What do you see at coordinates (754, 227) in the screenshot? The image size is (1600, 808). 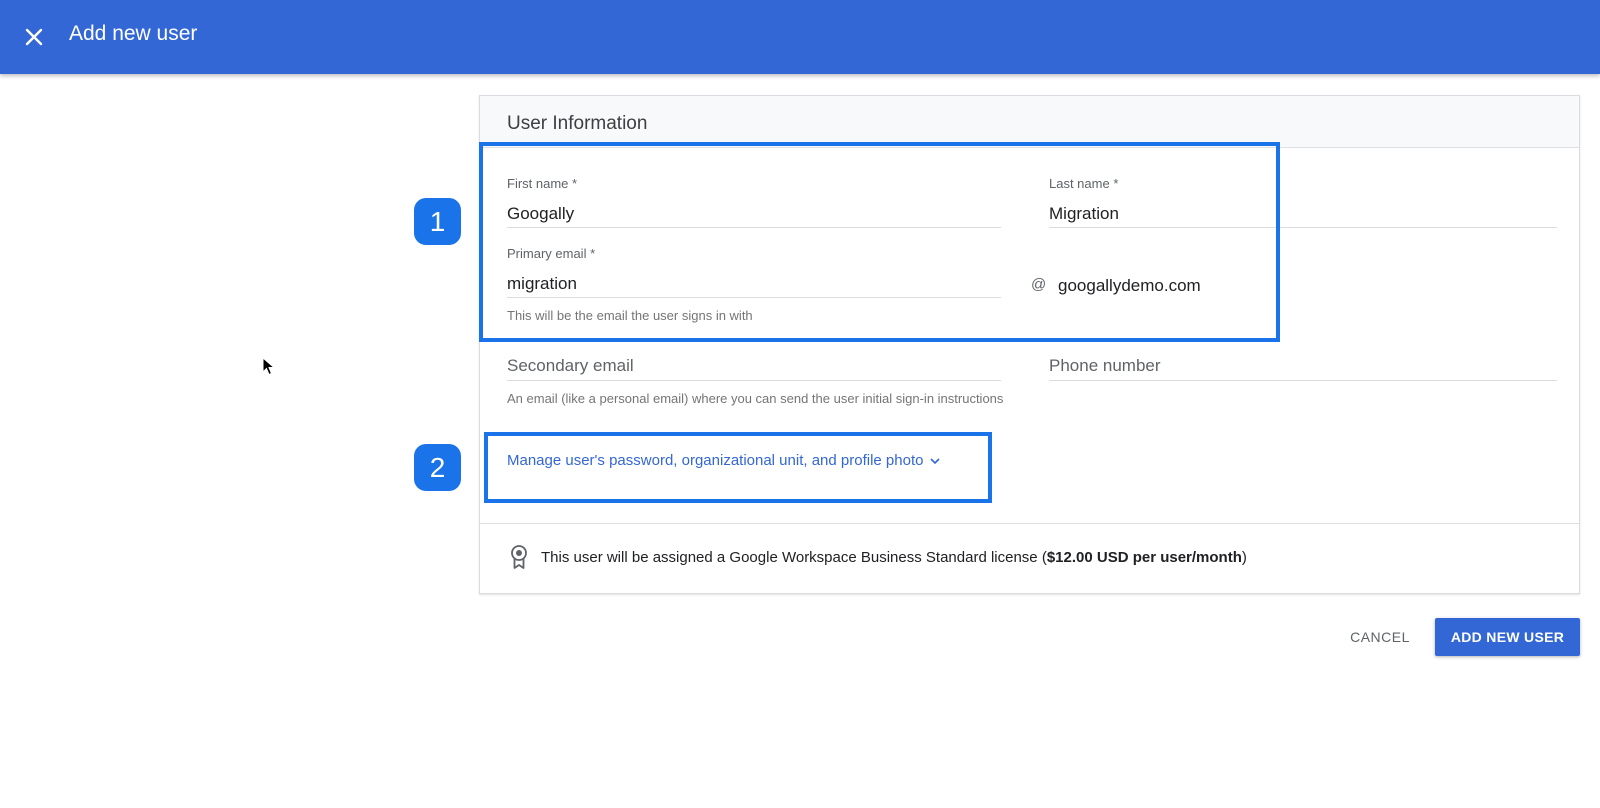 I see `first-name-underline` at bounding box center [754, 227].